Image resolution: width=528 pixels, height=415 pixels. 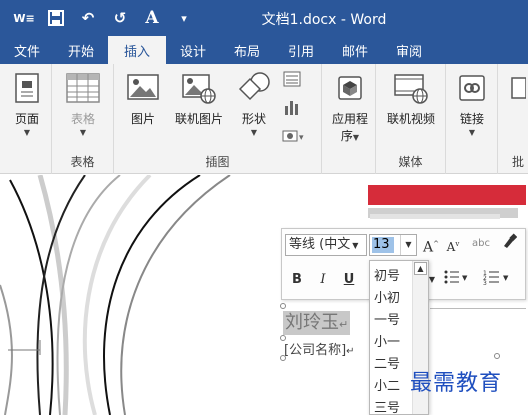 What do you see at coordinates (456, 383) in the screenshot?
I see `watermark-text: 最需教育` at bounding box center [456, 383].